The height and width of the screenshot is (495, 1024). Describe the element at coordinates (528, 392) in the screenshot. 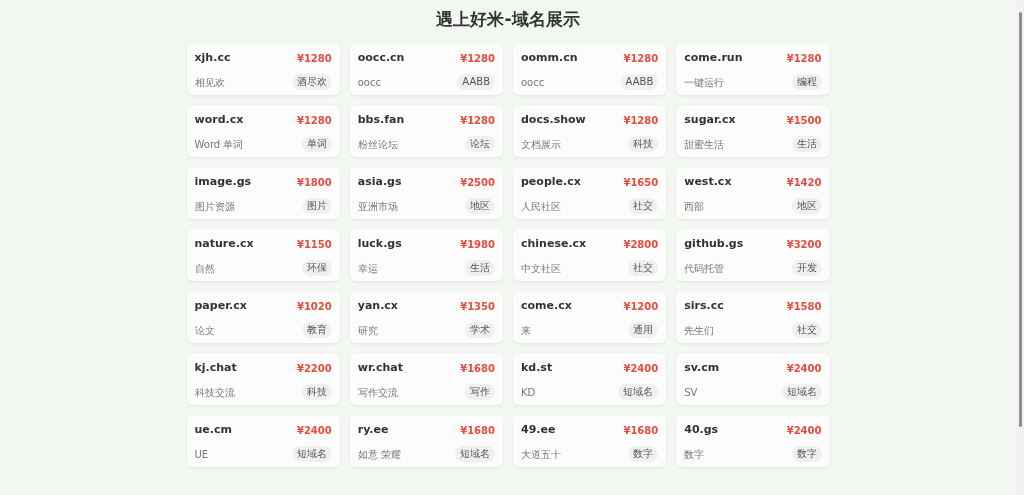

I see `domain-description: KD` at that location.